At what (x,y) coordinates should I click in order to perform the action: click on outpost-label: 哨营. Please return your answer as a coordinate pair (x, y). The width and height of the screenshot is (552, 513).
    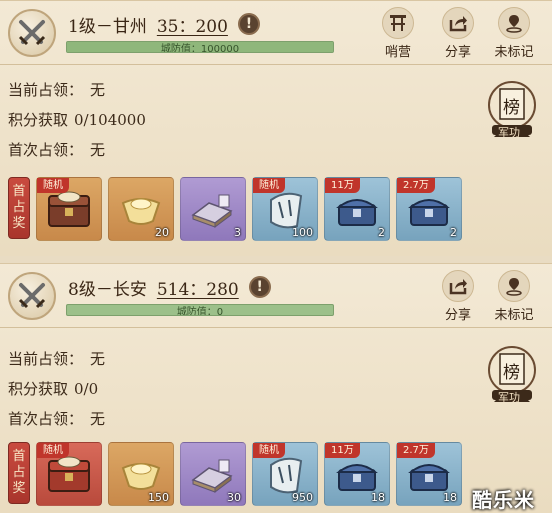
    Looking at the image, I should click on (397, 52).